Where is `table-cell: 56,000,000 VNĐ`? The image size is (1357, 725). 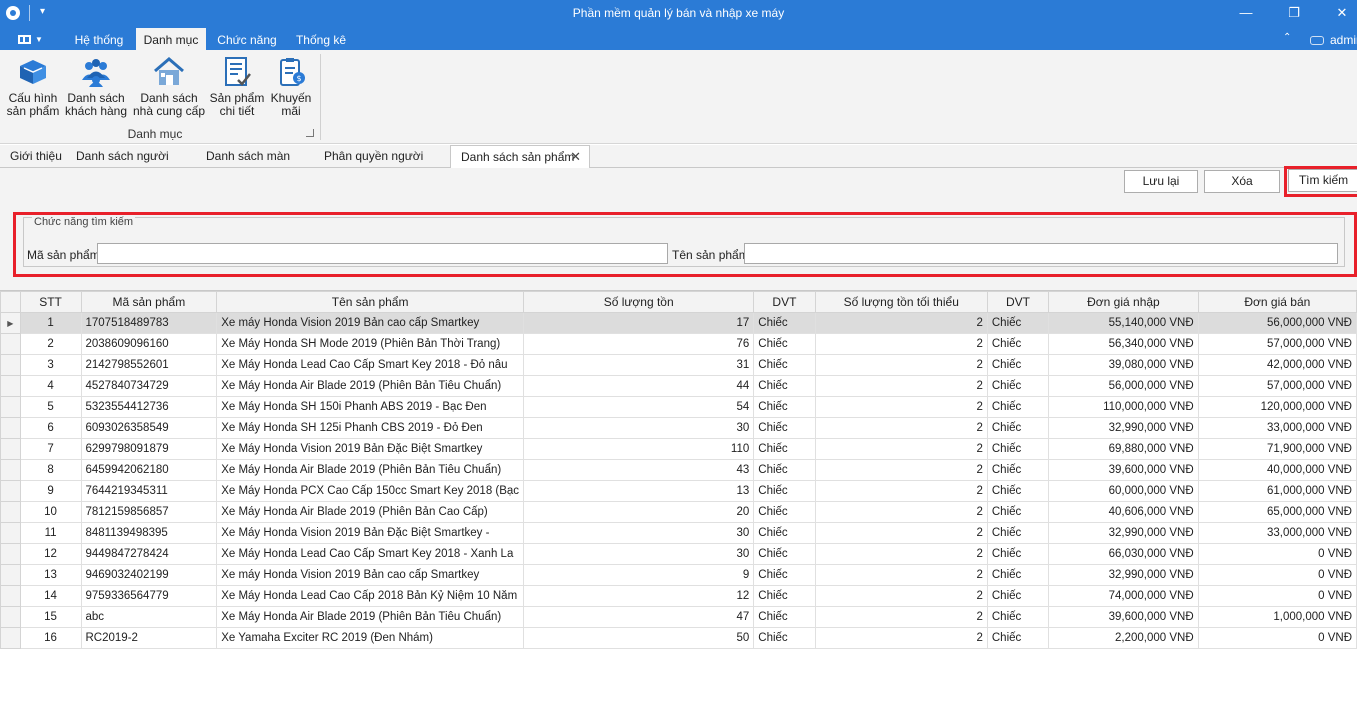 table-cell: 56,000,000 VNĐ is located at coordinates (1123, 386).